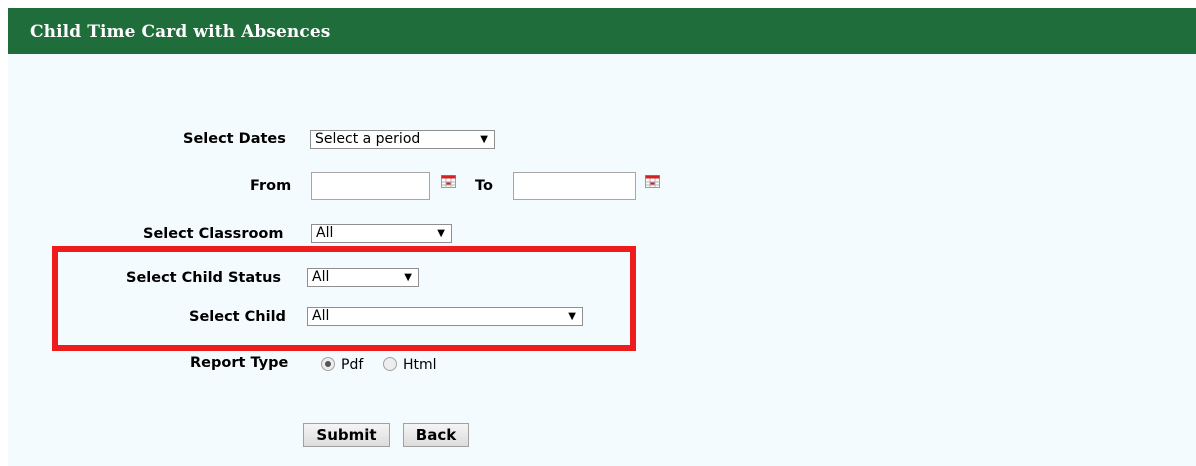 Image resolution: width=1196 pixels, height=466 pixels. What do you see at coordinates (204, 278) in the screenshot?
I see `select-child-status-label: Select Child Status` at bounding box center [204, 278].